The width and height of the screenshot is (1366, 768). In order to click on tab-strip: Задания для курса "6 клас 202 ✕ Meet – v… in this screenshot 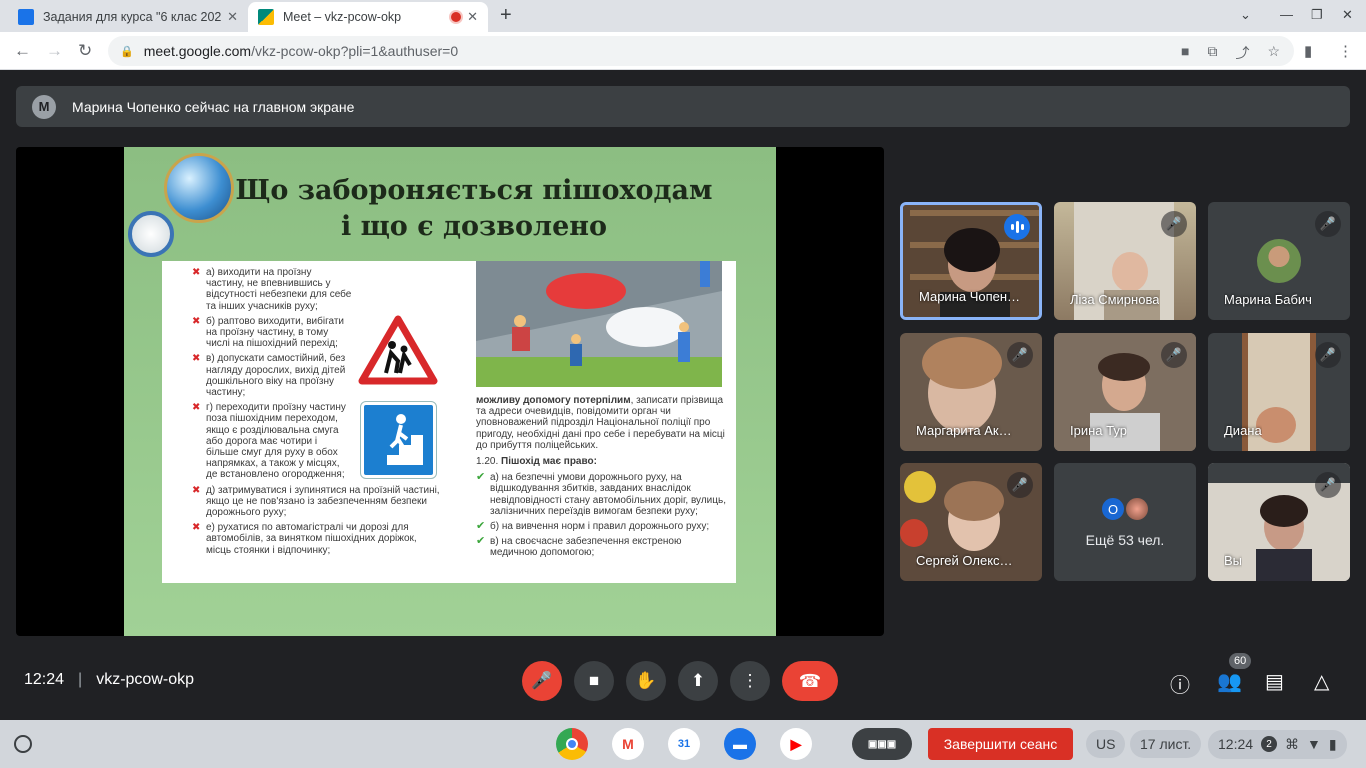, I will do `click(683, 16)`.